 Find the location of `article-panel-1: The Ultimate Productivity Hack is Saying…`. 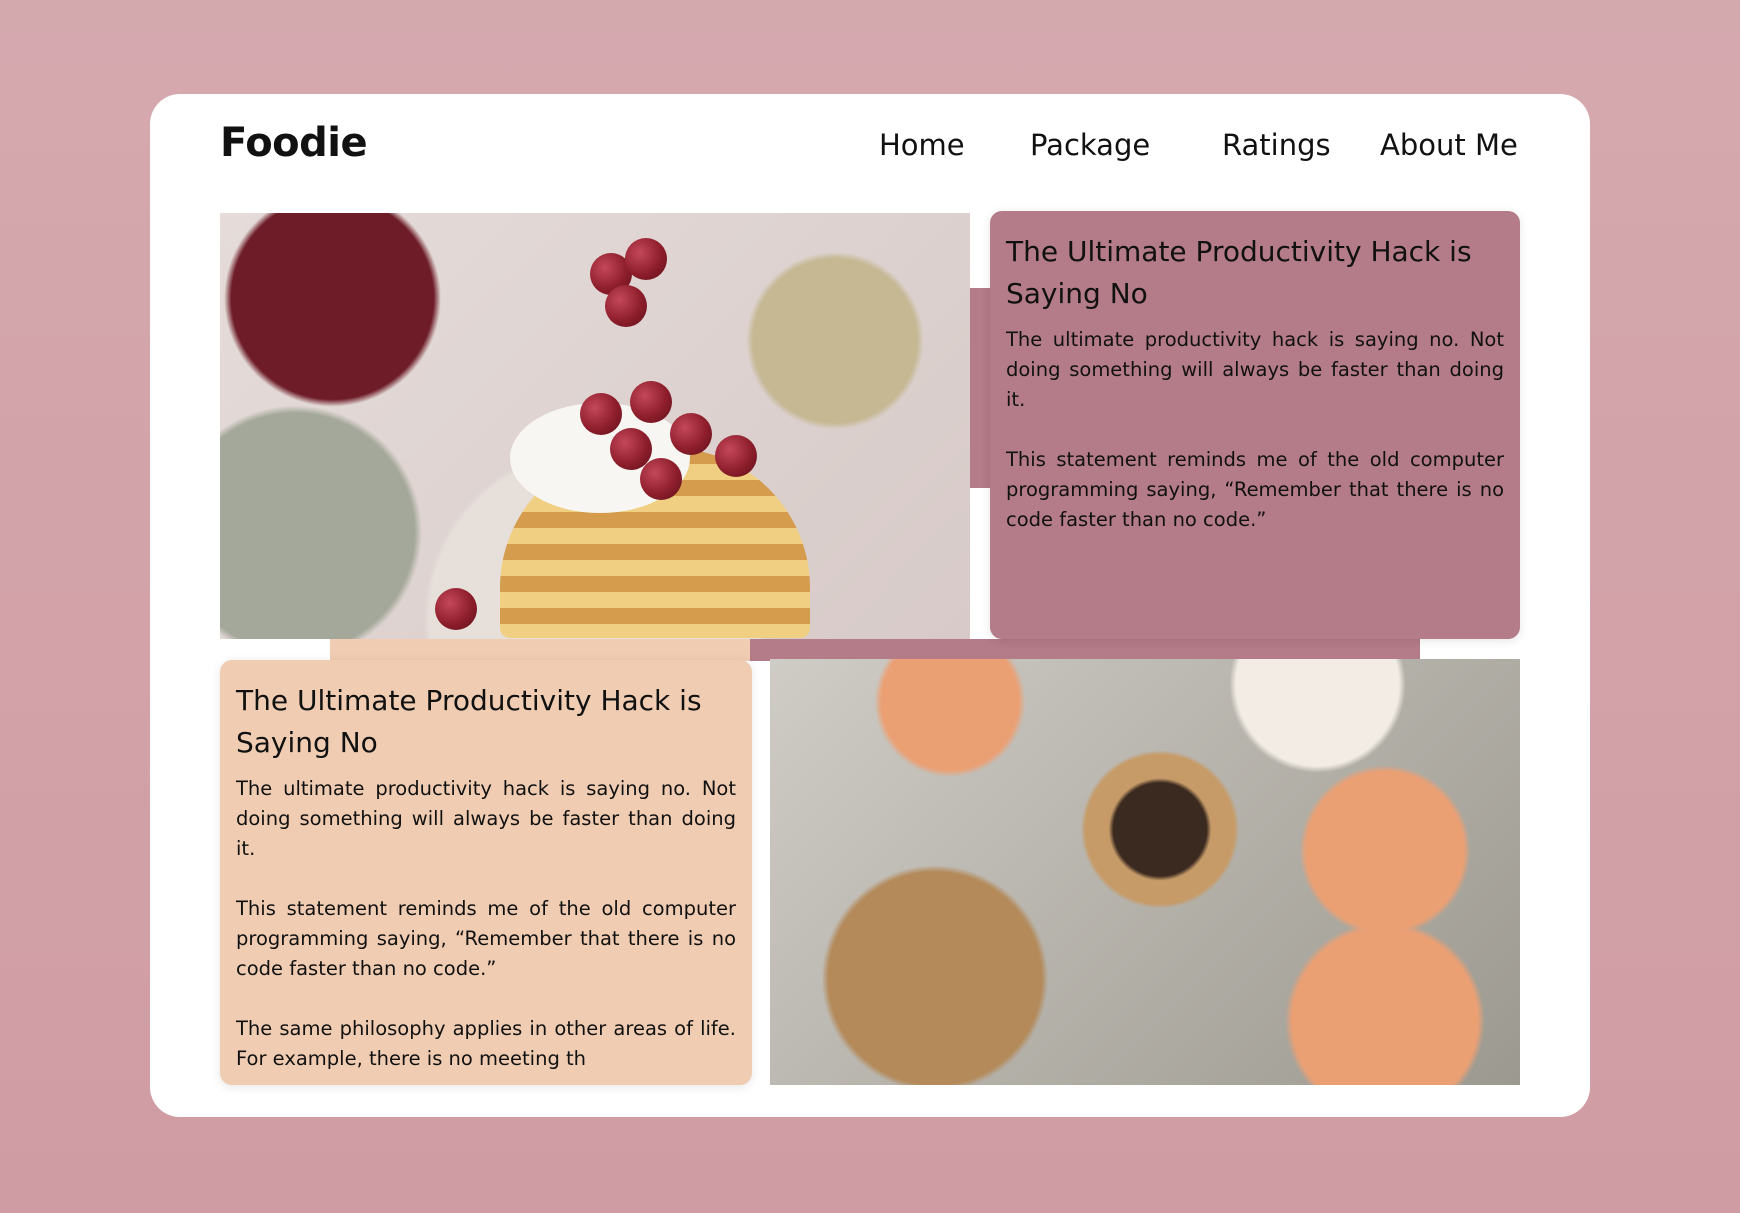

article-panel-1: The Ultimate Productivity Hack is Saying… is located at coordinates (1255, 425).